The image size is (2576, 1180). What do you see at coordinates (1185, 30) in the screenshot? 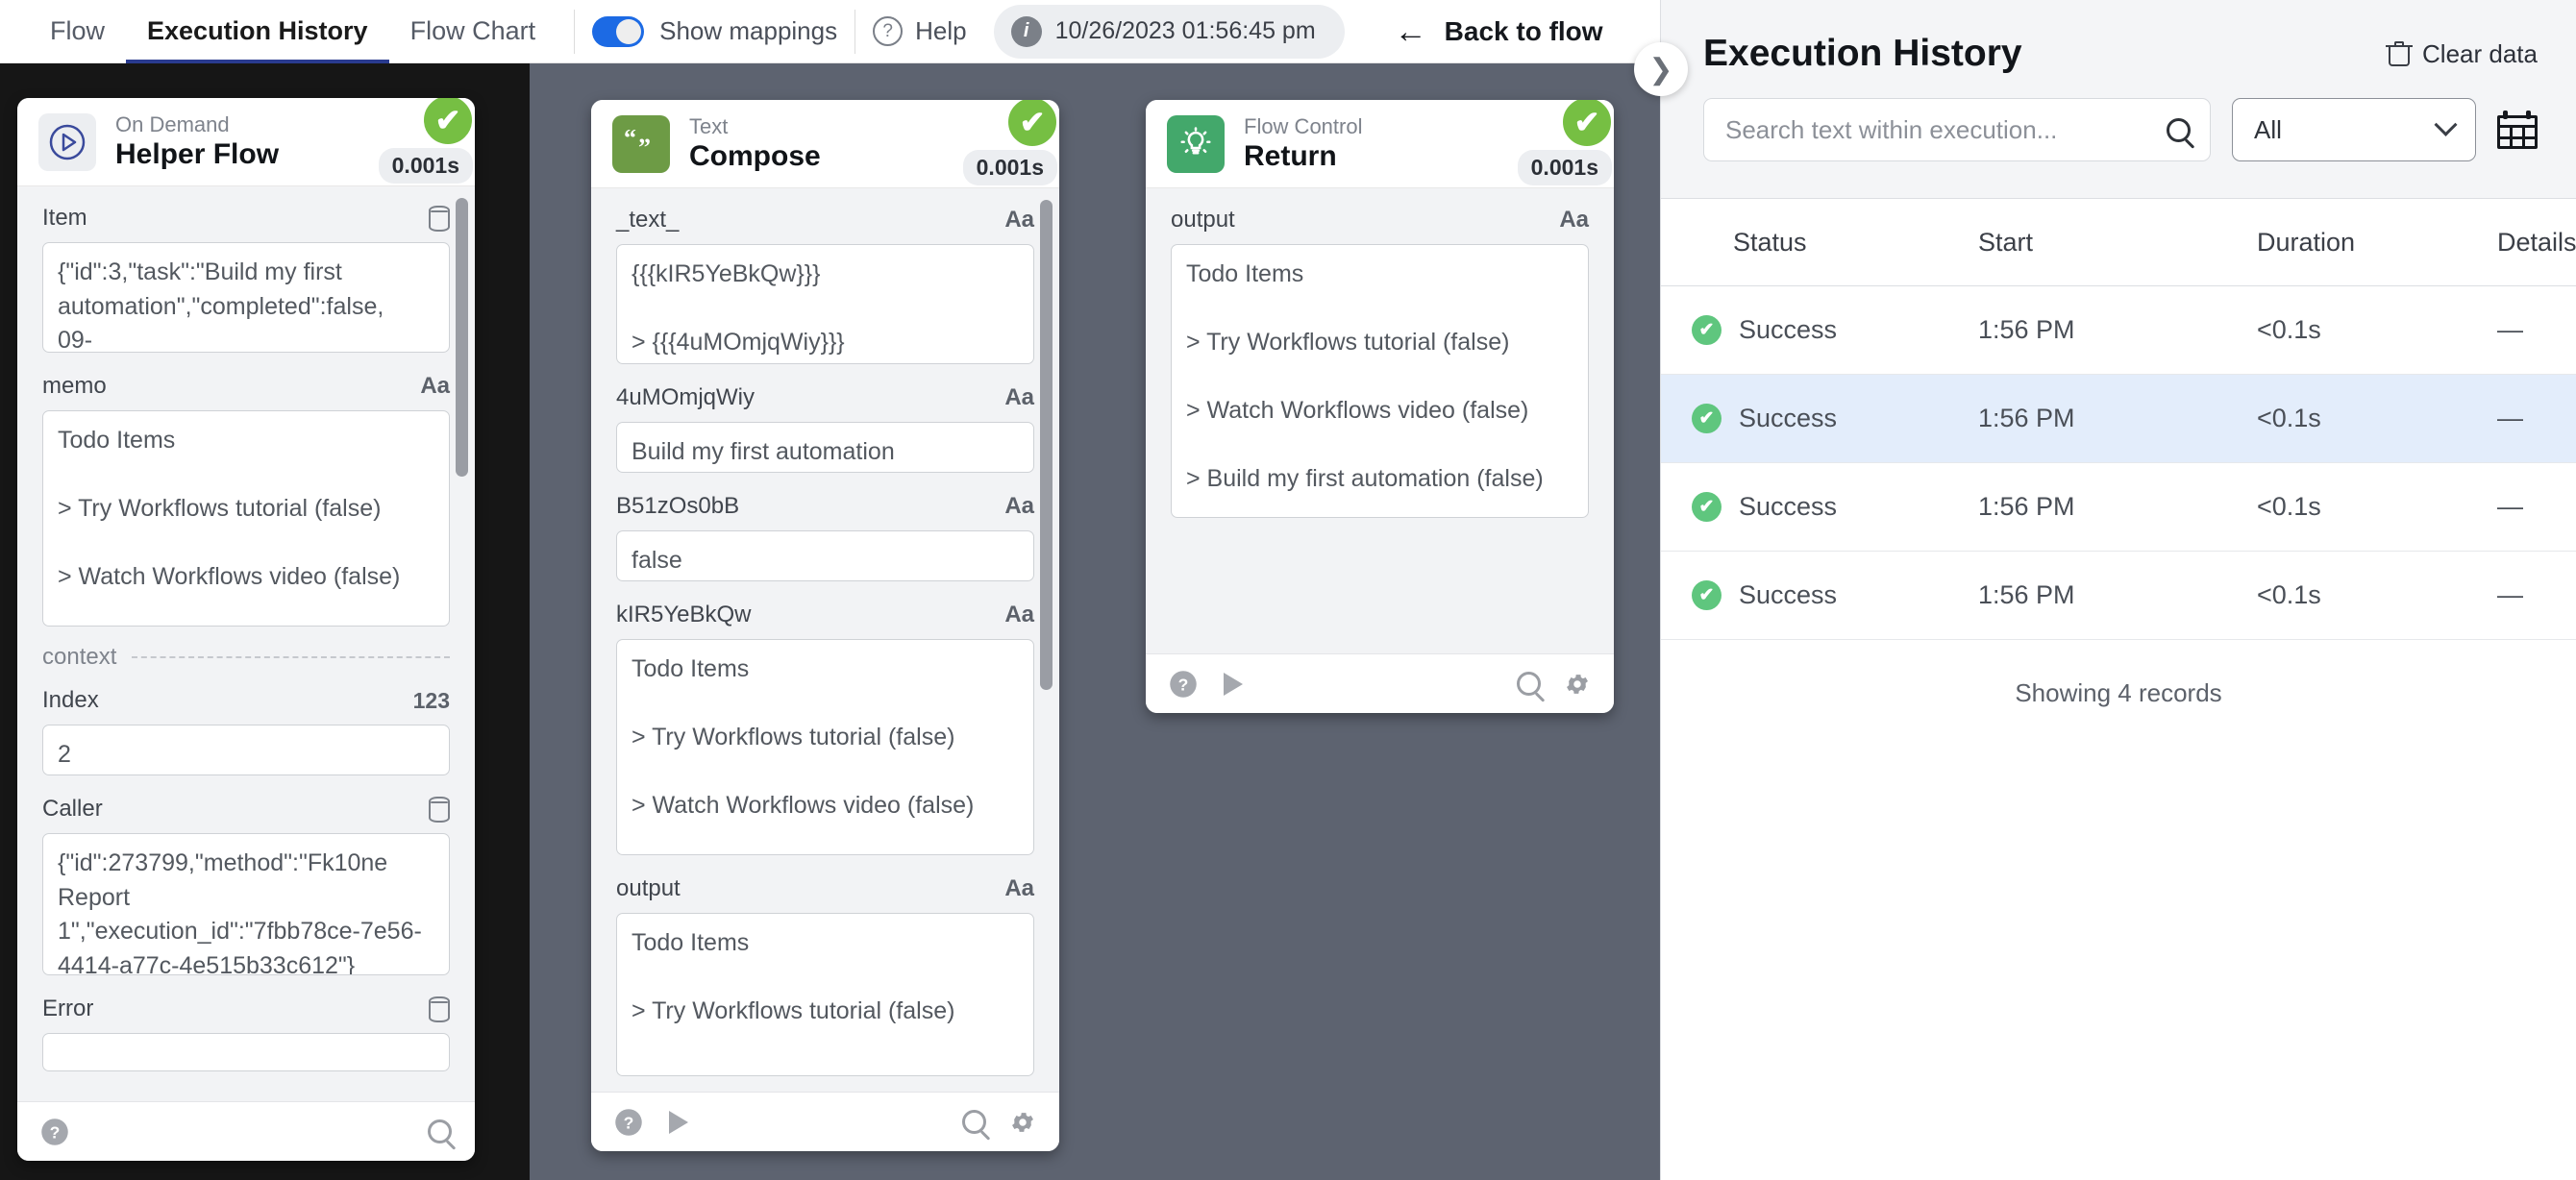
I see `execution-timestamp: 10/26/2023 01:56:45 pm` at bounding box center [1185, 30].